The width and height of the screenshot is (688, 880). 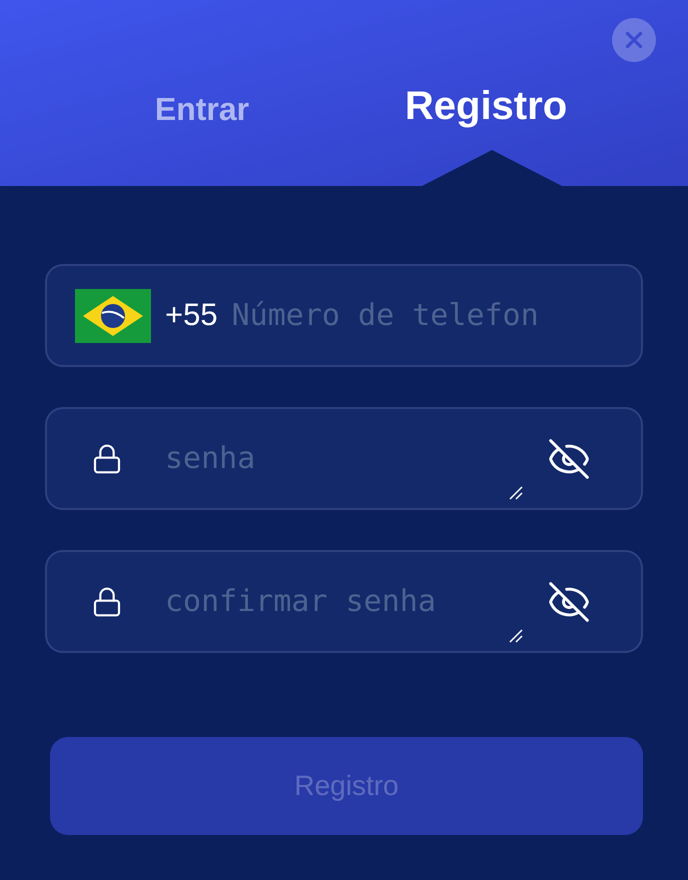 I want to click on password-field: senha, so click(x=344, y=458).